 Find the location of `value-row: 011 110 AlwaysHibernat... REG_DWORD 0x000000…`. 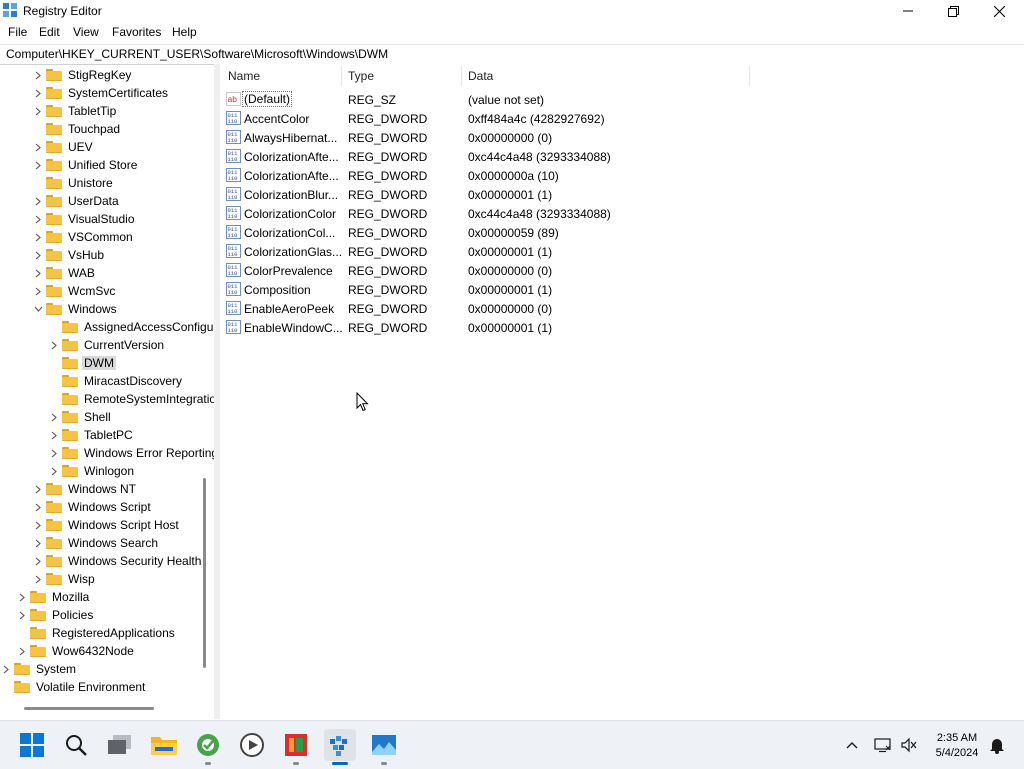

value-row: 011 110 AlwaysHibernat... REG_DWORD 0x000000… is located at coordinates (600, 137).